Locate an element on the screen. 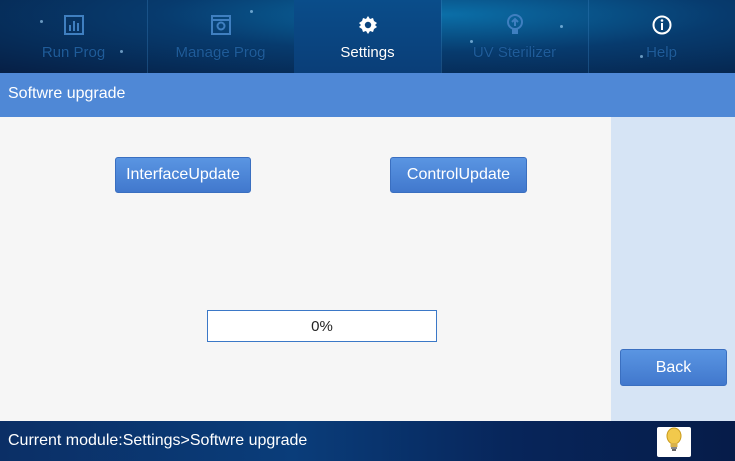 The image size is (735, 461). progress-text: 0% is located at coordinates (322, 326).